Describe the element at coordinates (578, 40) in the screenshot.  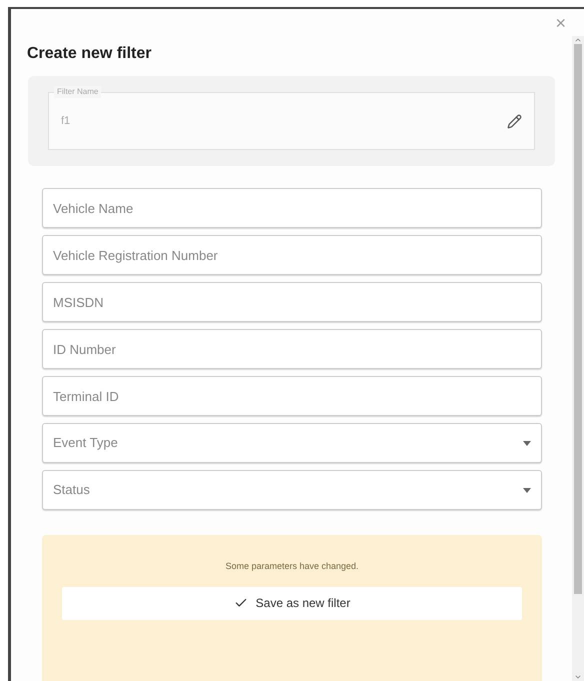
I see `scroll-up-icon` at that location.